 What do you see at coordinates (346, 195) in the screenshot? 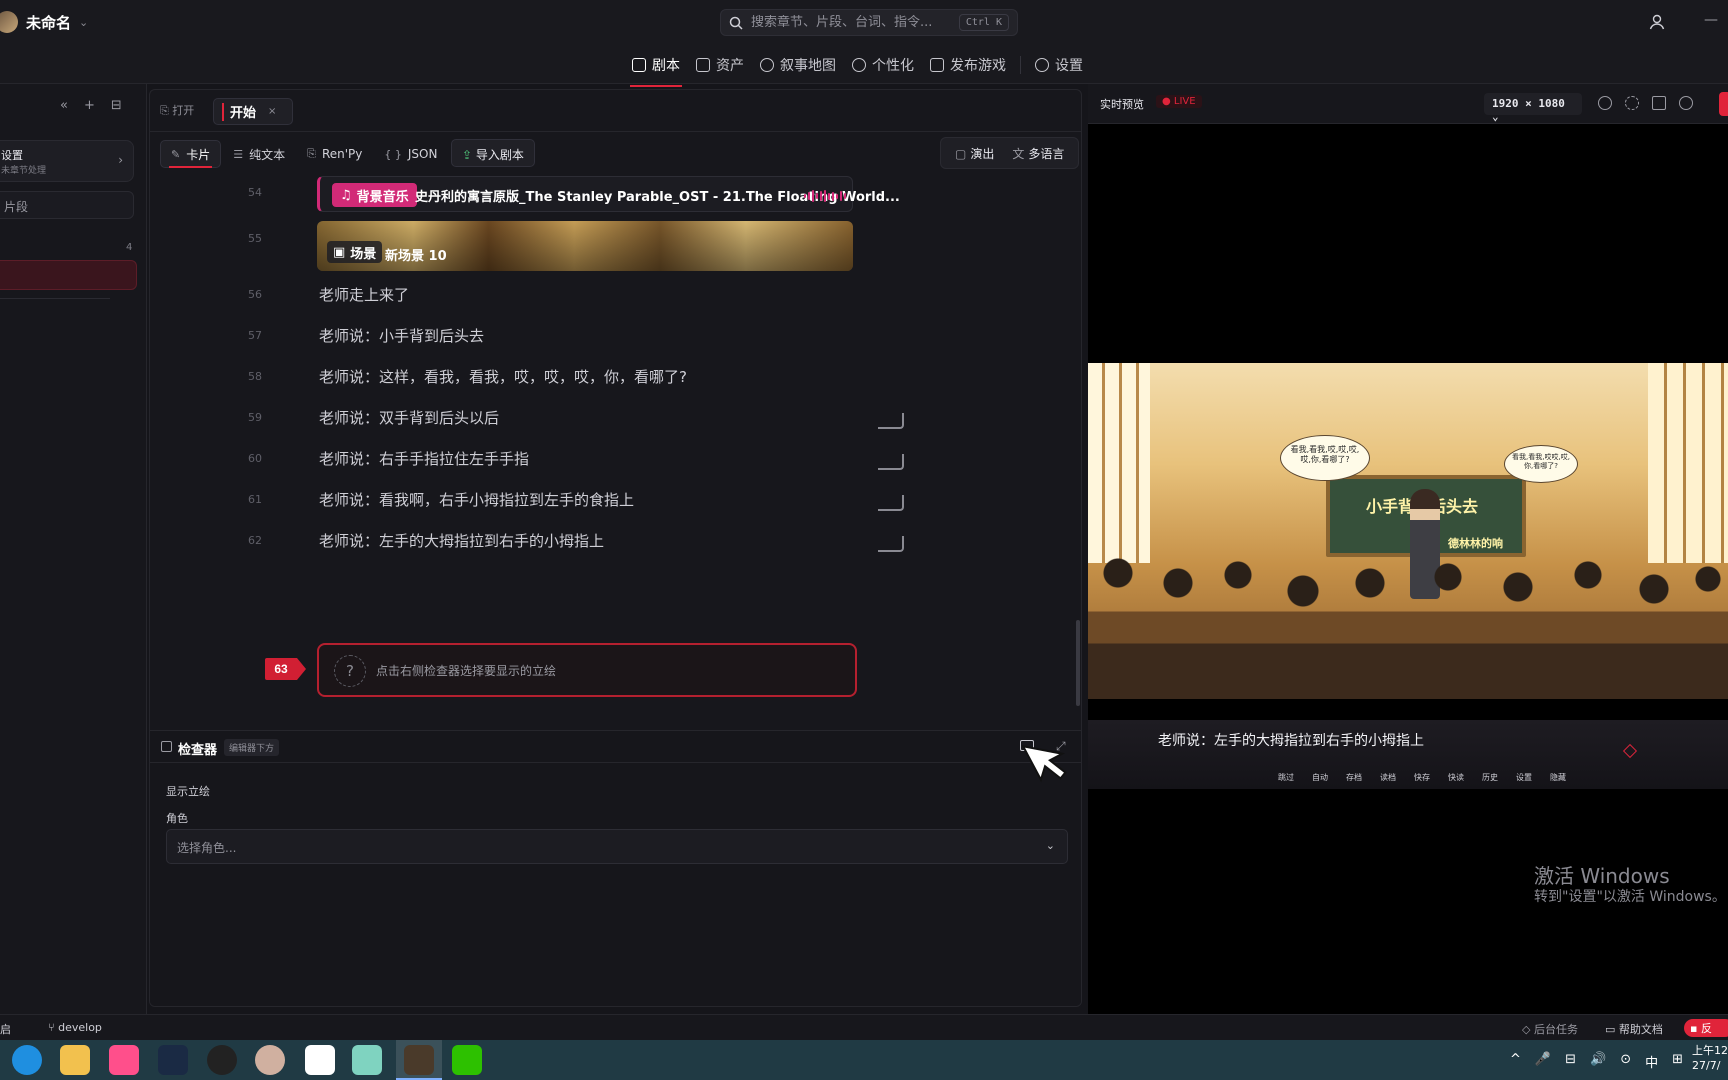
I see `music-icon: ♫` at bounding box center [346, 195].